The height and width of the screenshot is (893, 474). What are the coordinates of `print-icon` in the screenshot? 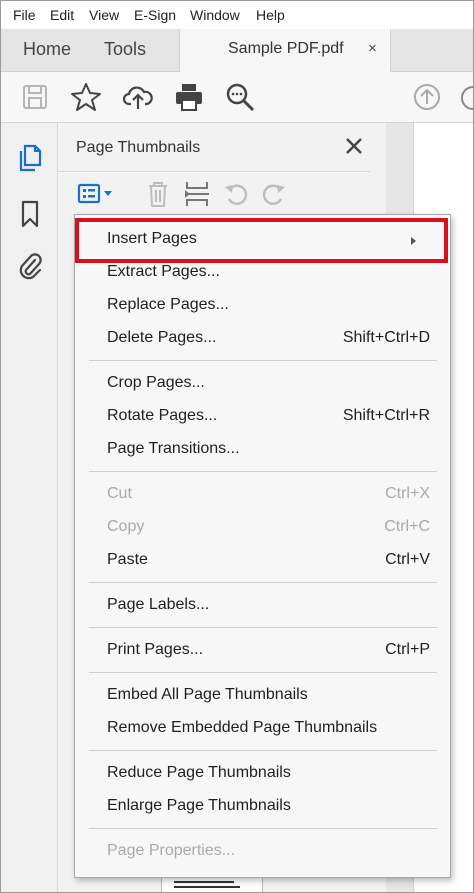 It's located at (189, 97).